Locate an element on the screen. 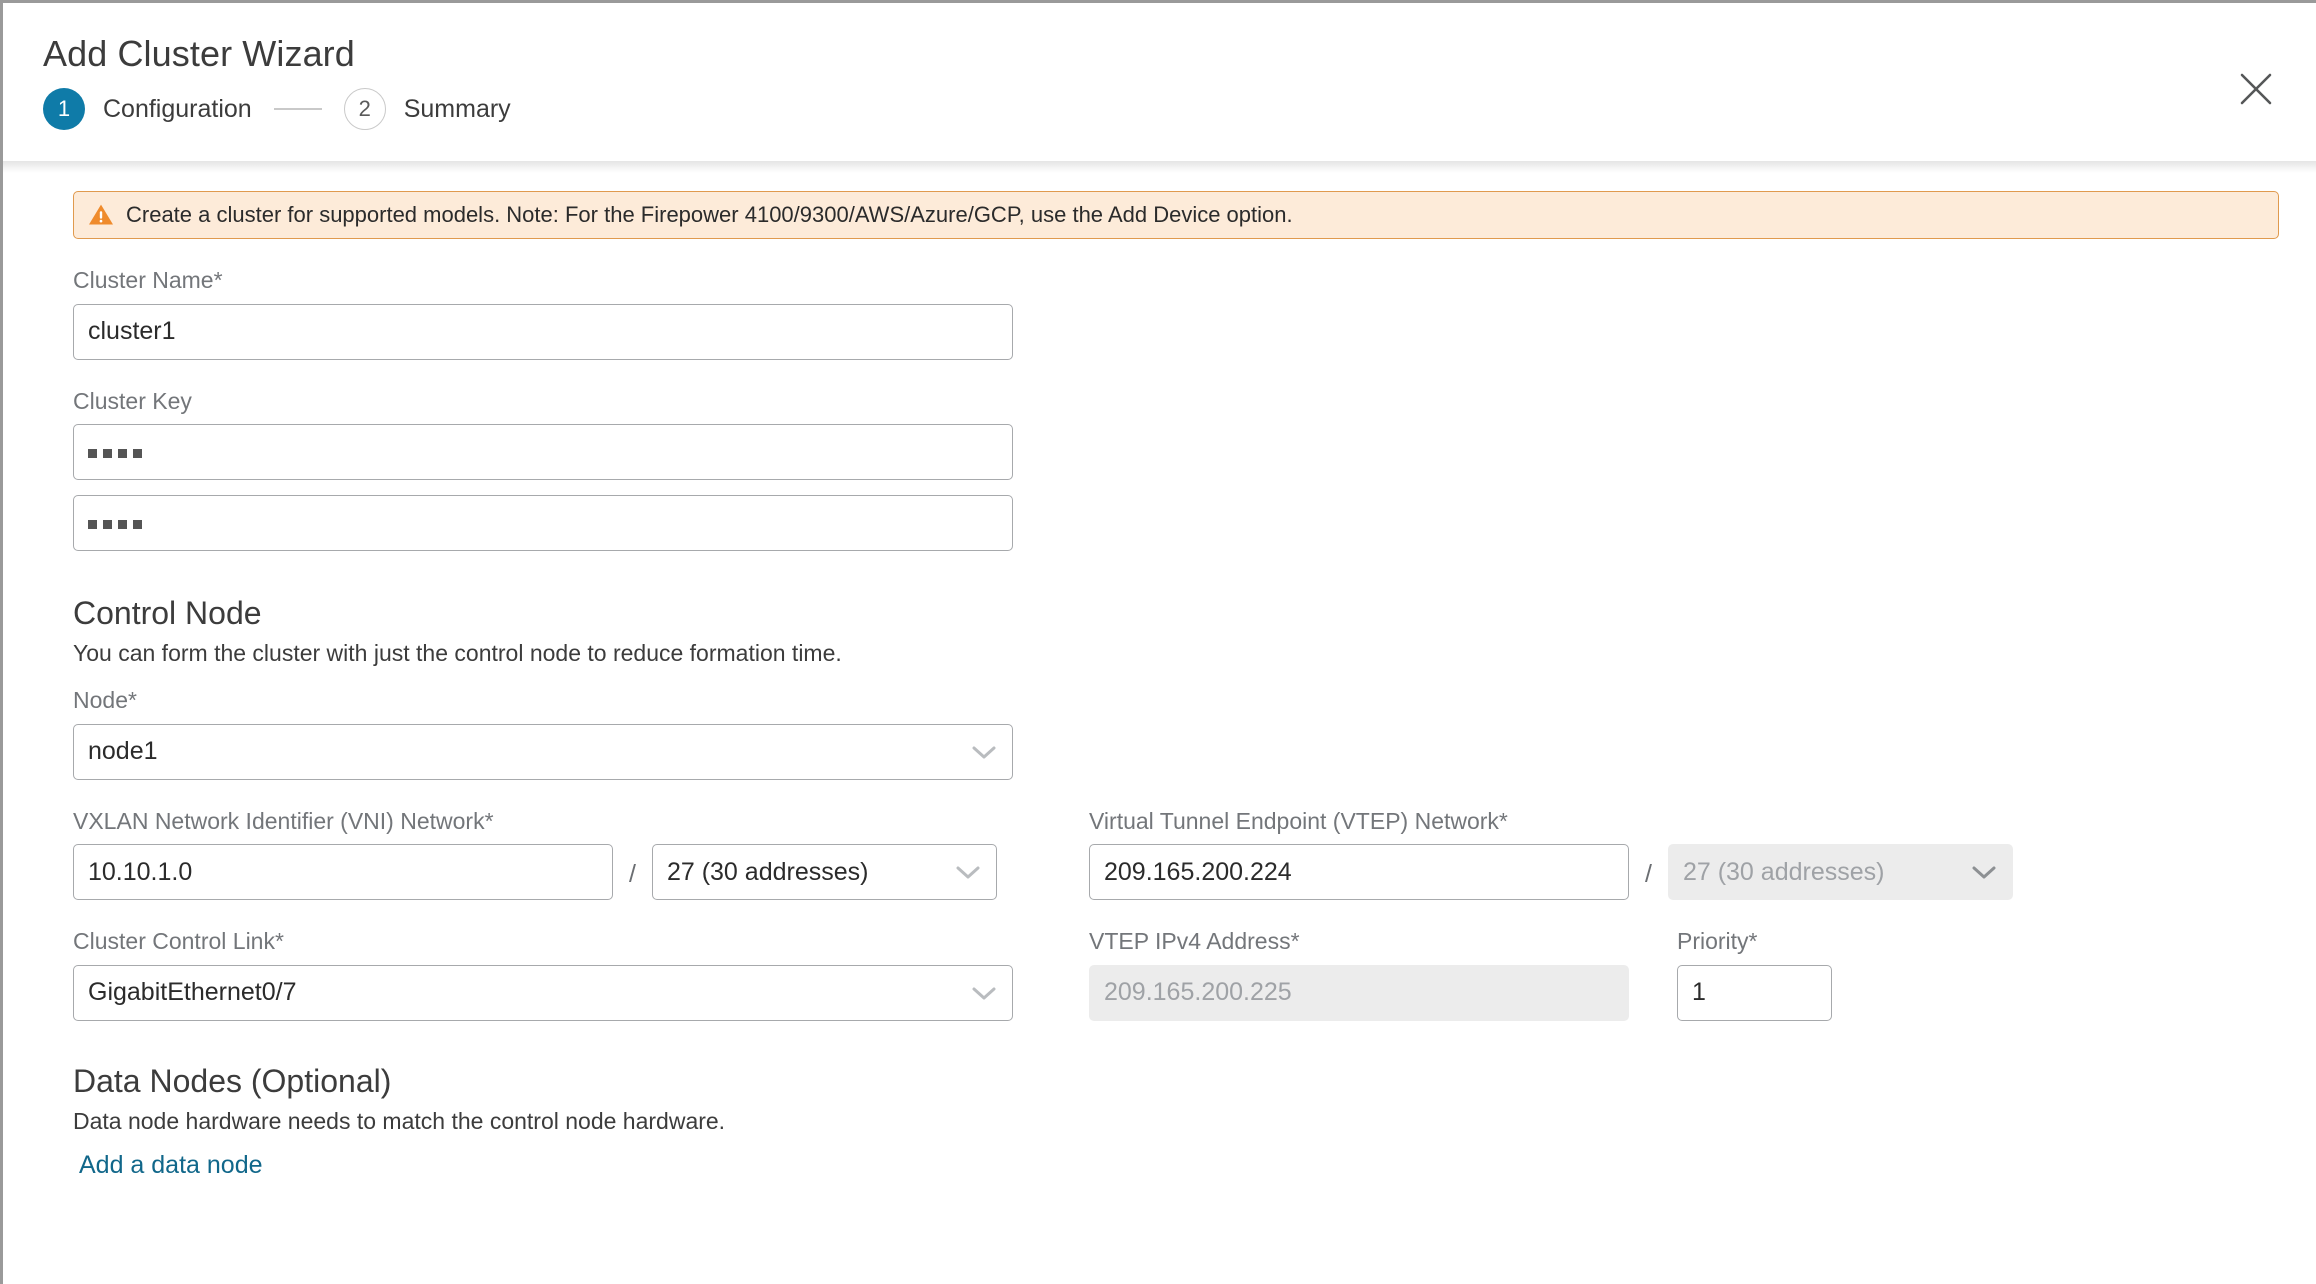 This screenshot has width=2316, height=1284. cluster-key-confirm-input is located at coordinates (543, 523).